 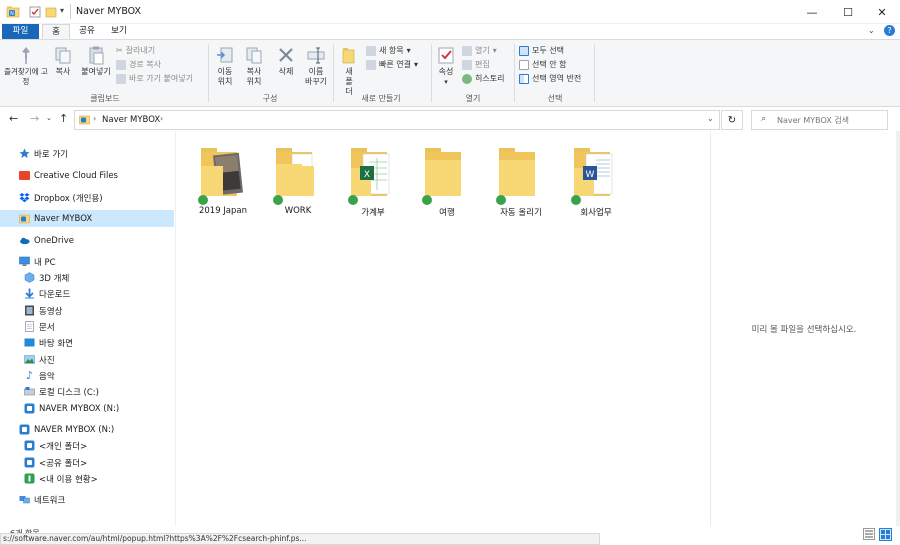 I want to click on invert-selection-button: 선택 영역 반전, so click(x=550, y=79).